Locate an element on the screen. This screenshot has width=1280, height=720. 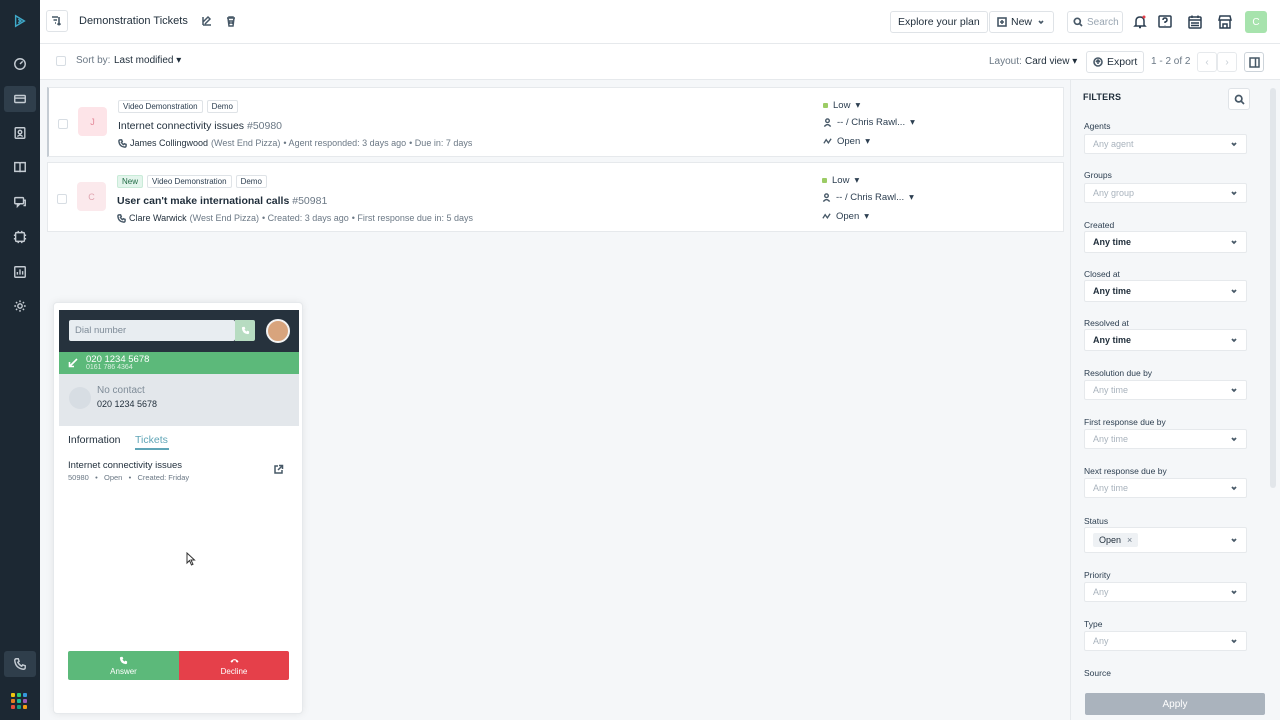
open-external-icon is located at coordinates (279, 470).